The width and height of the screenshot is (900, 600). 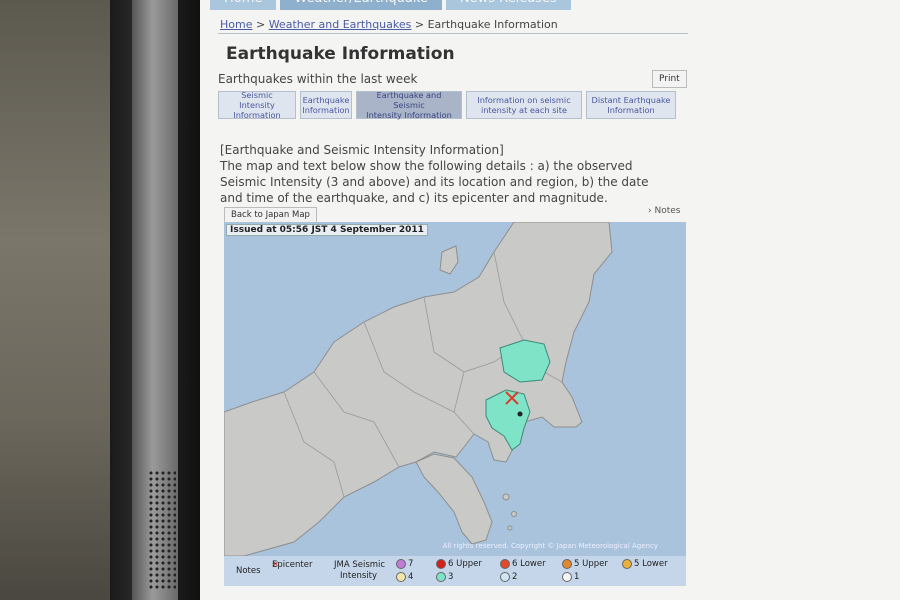 What do you see at coordinates (358, 576) in the screenshot?
I see `legend-jma-title-2: Intensity` at bounding box center [358, 576].